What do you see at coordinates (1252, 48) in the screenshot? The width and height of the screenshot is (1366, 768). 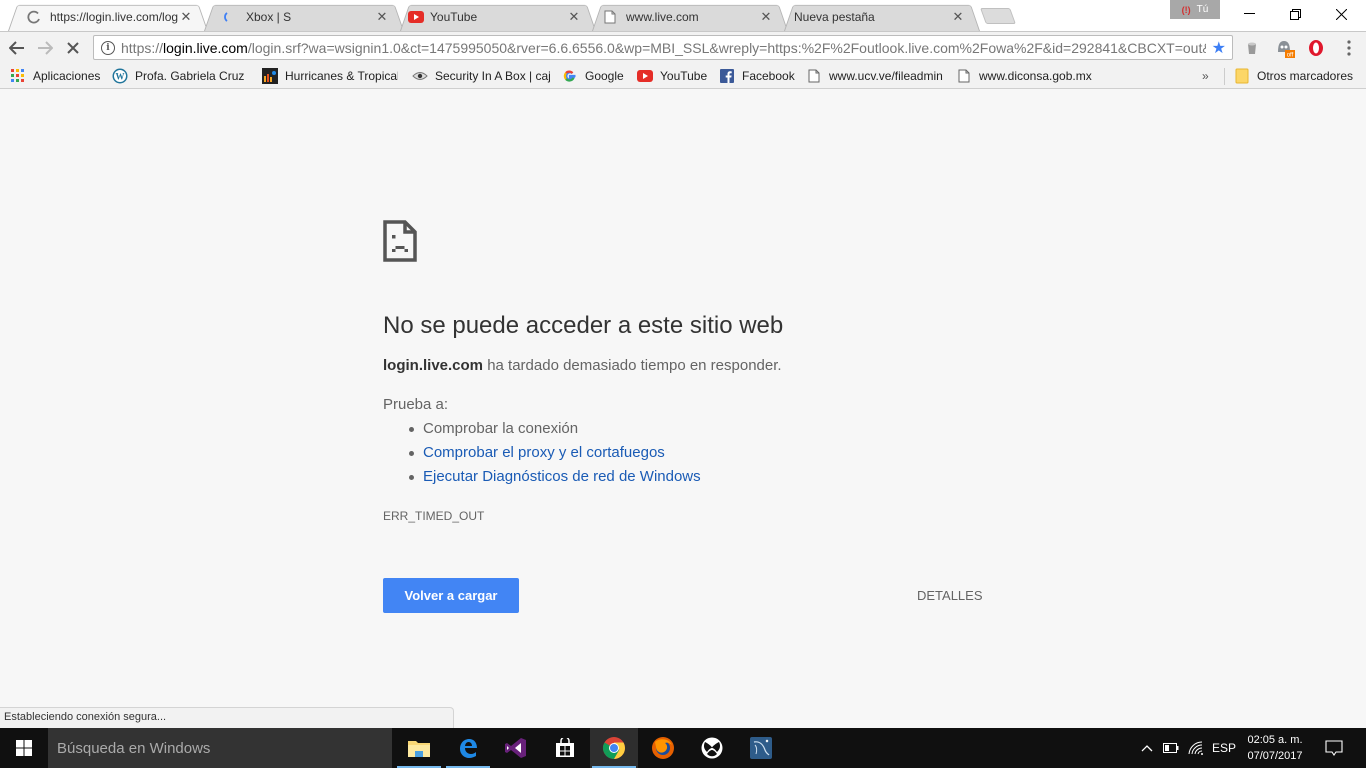 I see `extension-cup-icon` at bounding box center [1252, 48].